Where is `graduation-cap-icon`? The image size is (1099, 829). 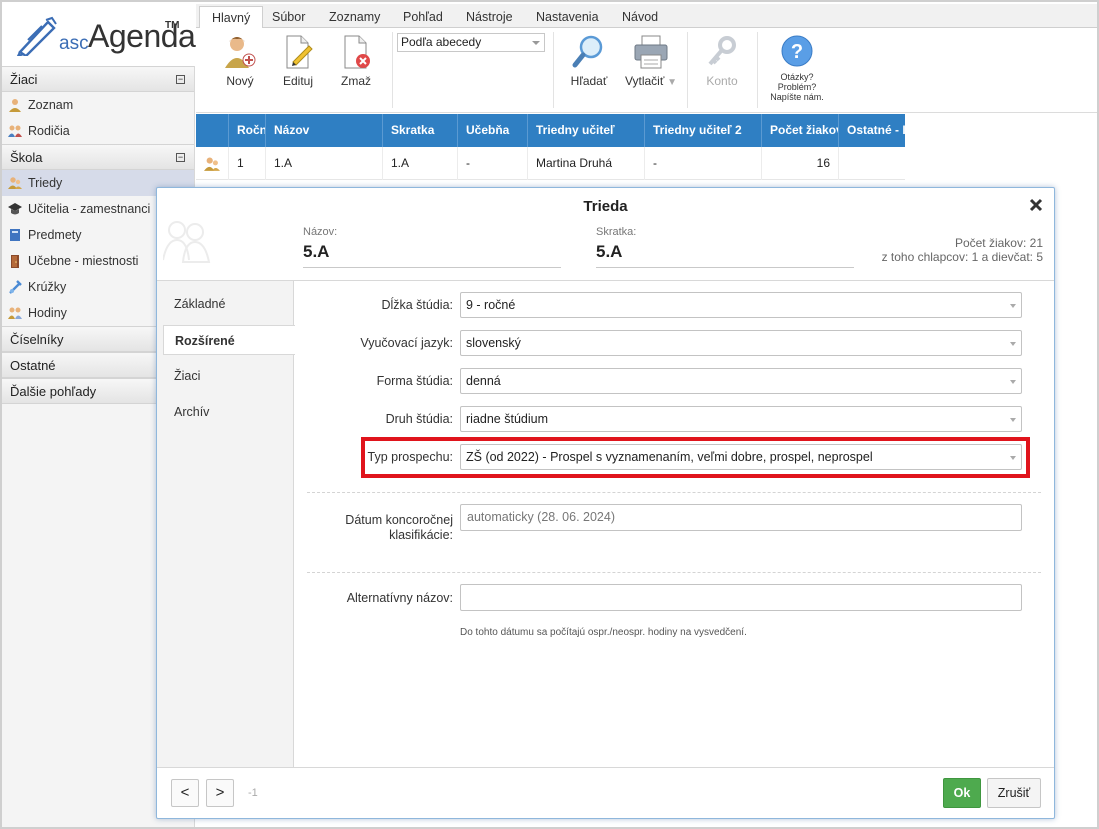
graduation-cap-icon is located at coordinates (15, 209).